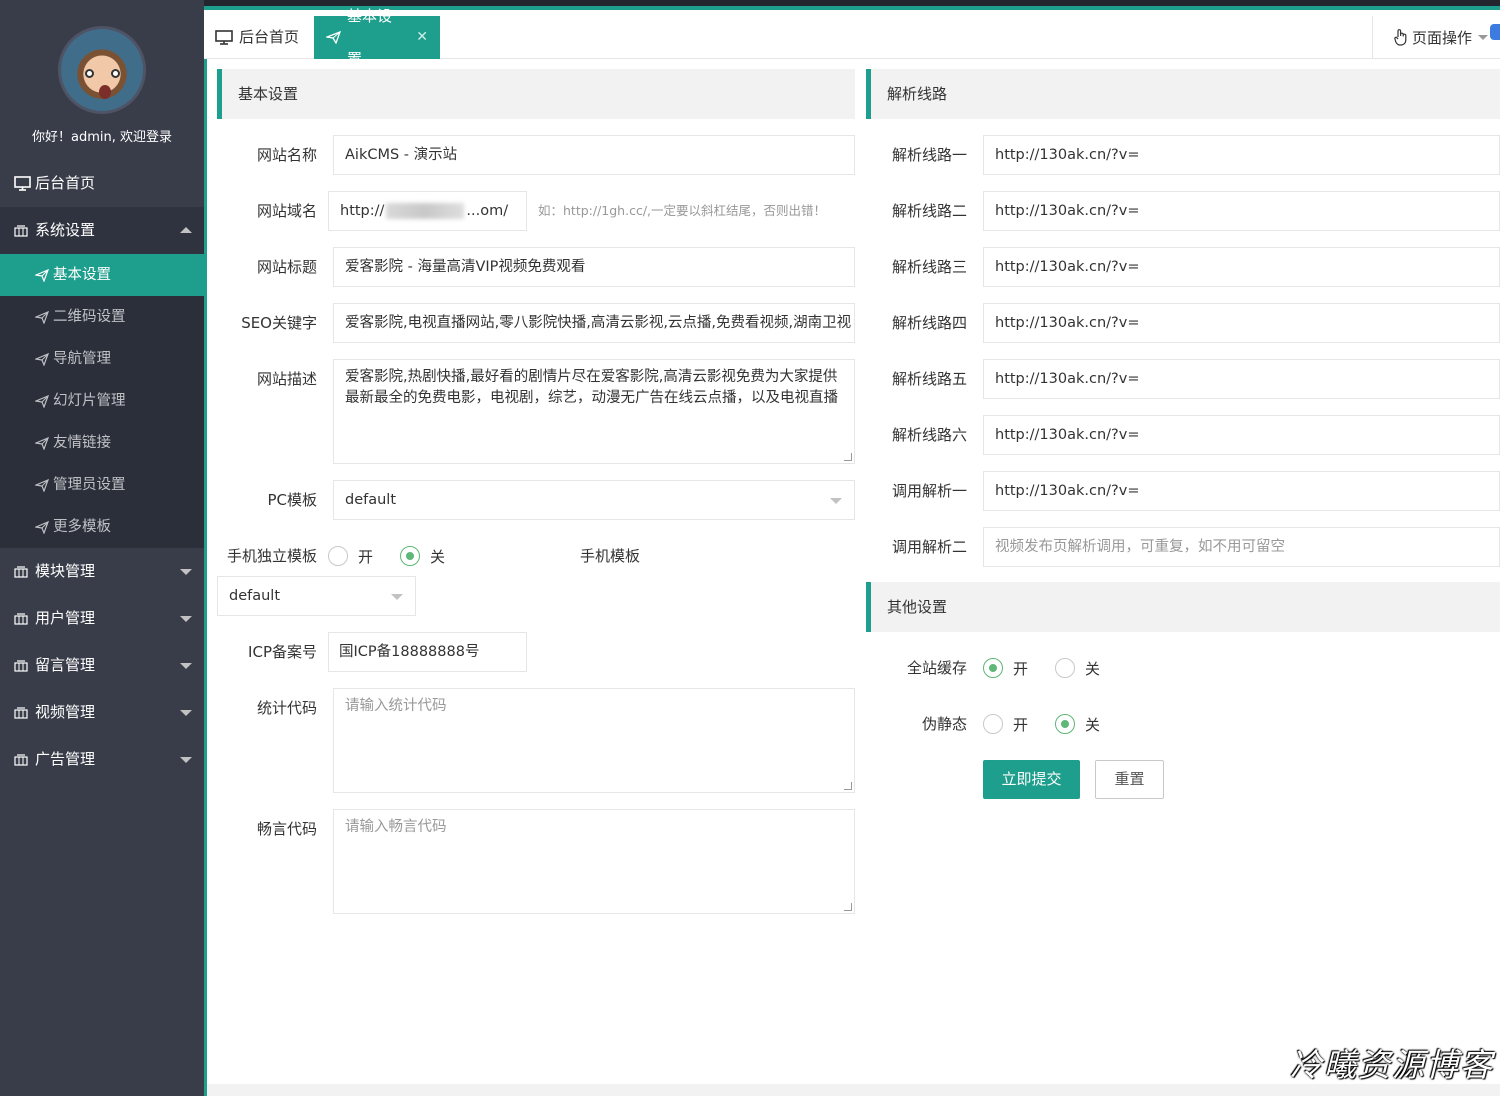 This screenshot has height=1096, width=1500. What do you see at coordinates (594, 323) in the screenshot?
I see `seo-keywords-input: 爱客影院,电视直播网站,零八影院快播,高清云影视,云点播,免费看视频,湖南卫视` at bounding box center [594, 323].